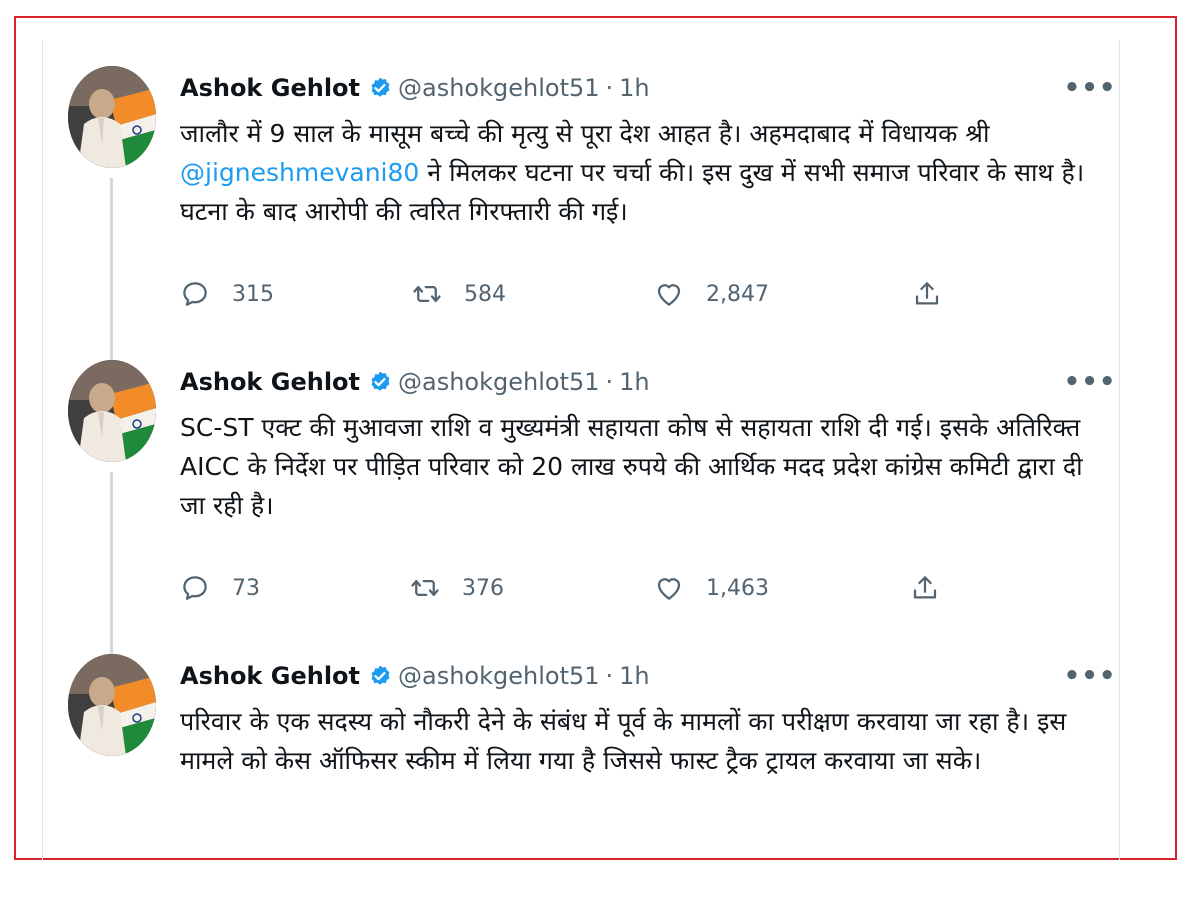 Image resolution: width=1200 pixels, height=924 pixels. Describe the element at coordinates (299, 172) in the screenshot. I see `mention-link: @jigneshmevani80` at that location.